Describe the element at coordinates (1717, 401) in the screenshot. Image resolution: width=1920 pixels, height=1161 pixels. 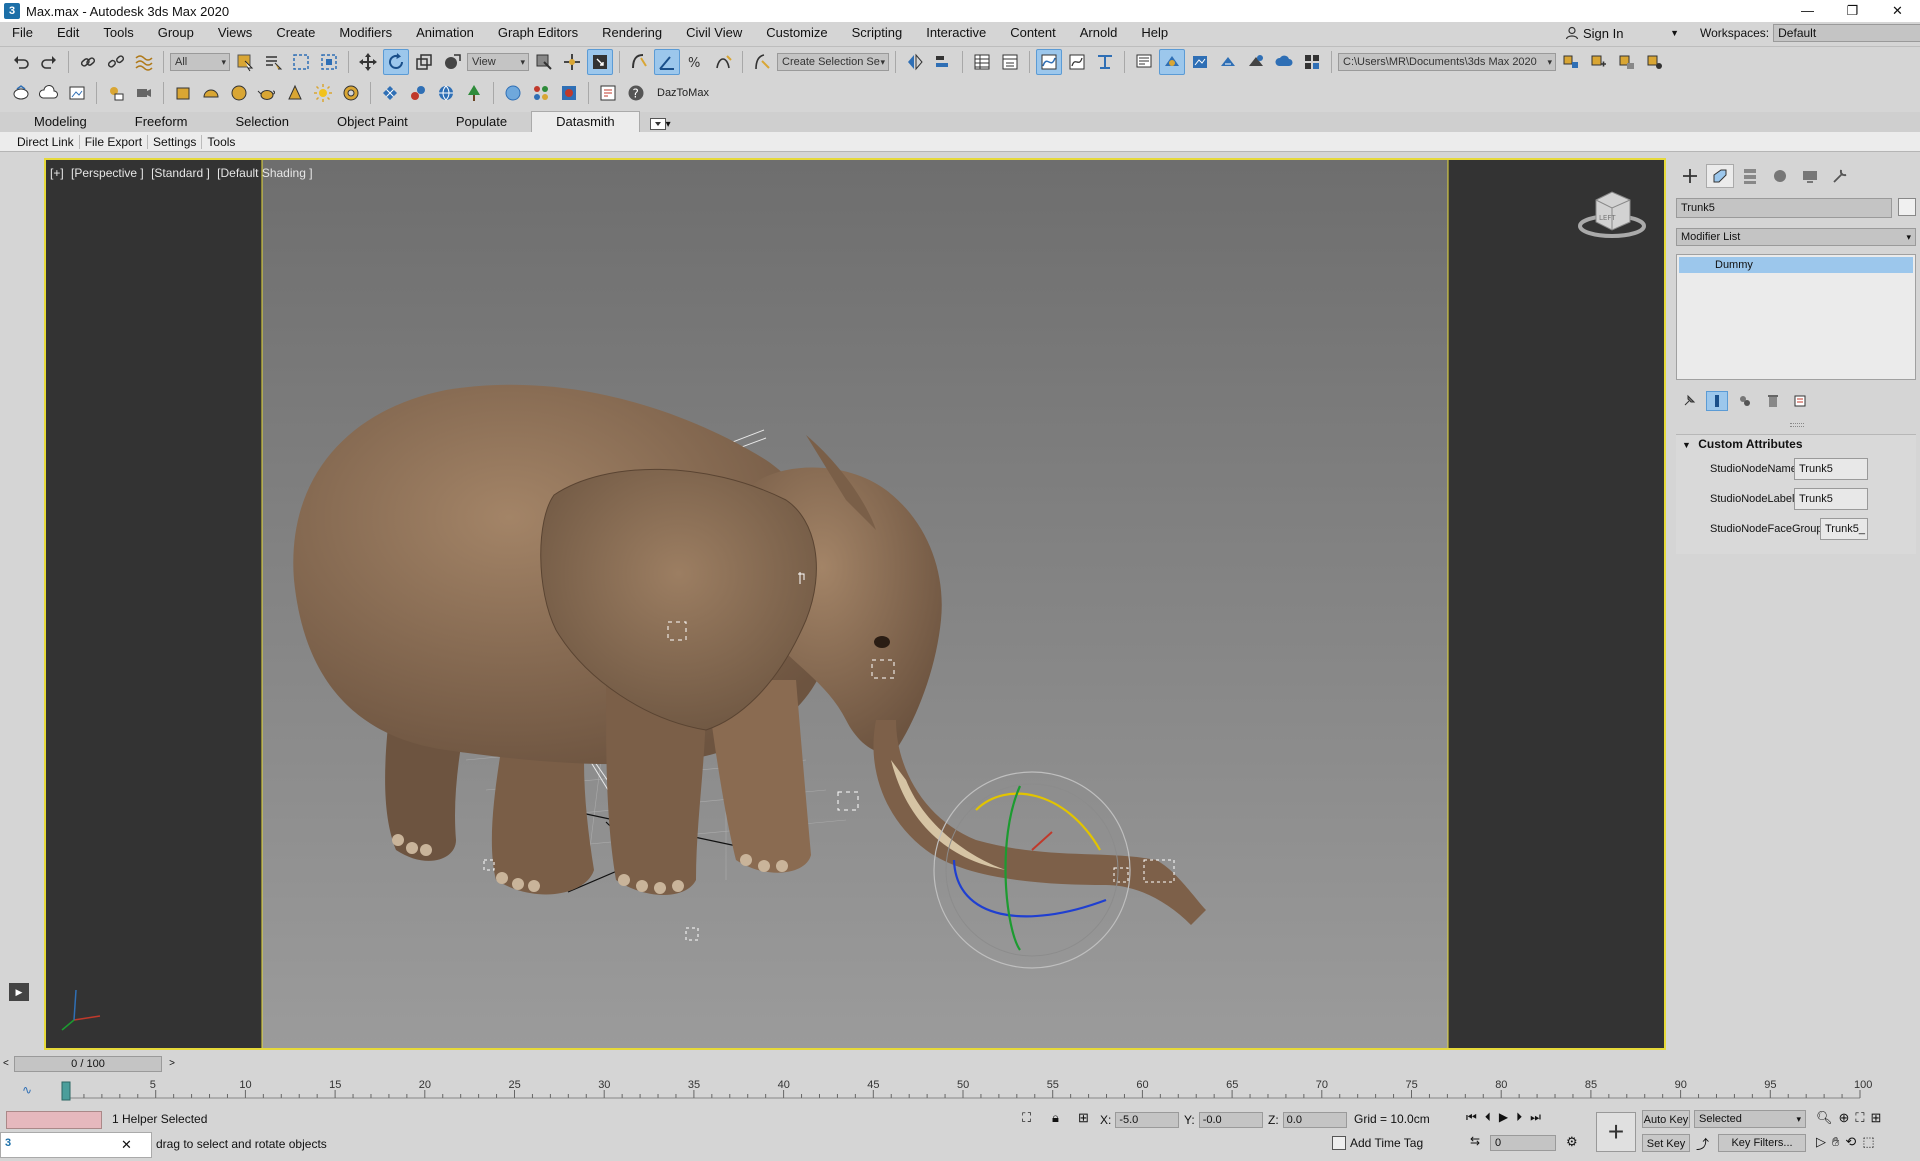
I see `show-end-result-icon` at that location.